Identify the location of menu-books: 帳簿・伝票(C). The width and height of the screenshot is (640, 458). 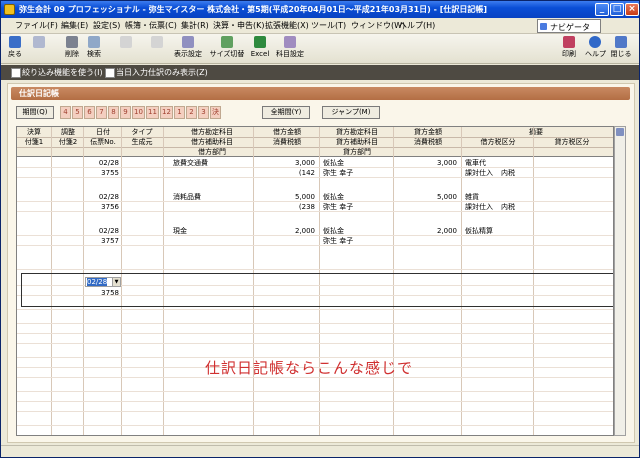
(151, 26).